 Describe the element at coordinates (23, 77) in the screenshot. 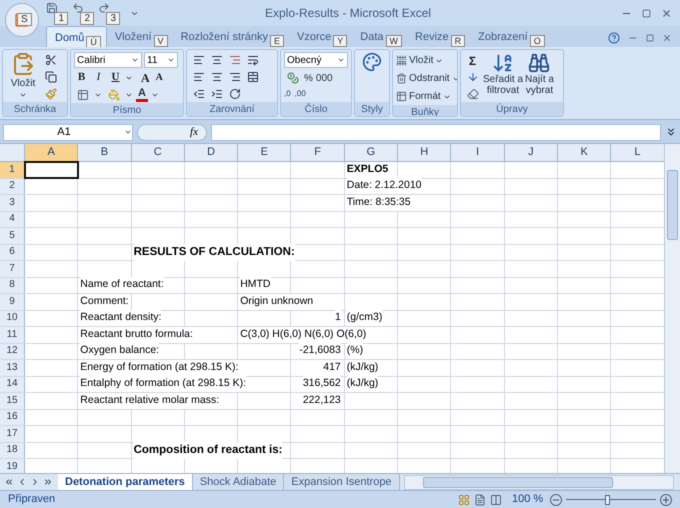

I see `paste-button: Vložit` at that location.